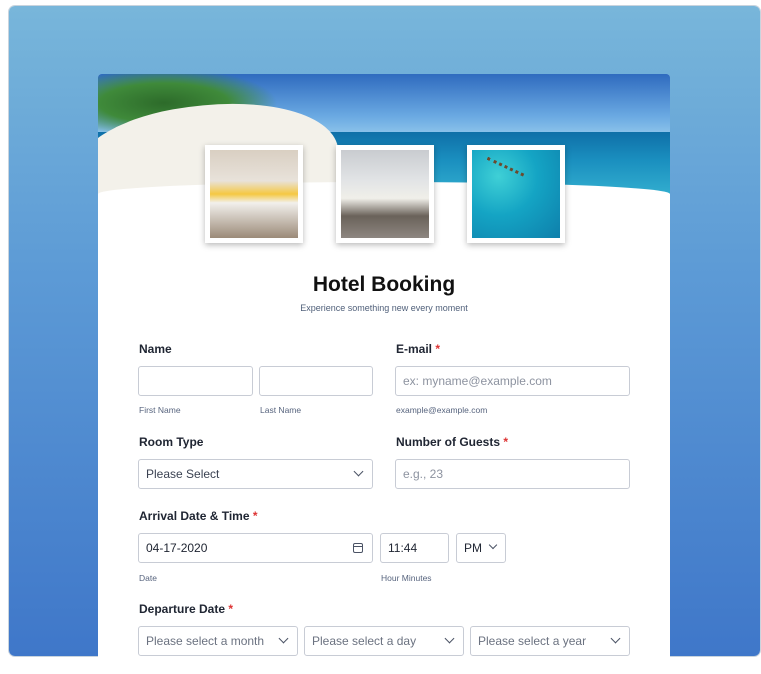 This screenshot has height=674, width=761. Describe the element at coordinates (358, 548) in the screenshot. I see `calendar-icon` at that location.